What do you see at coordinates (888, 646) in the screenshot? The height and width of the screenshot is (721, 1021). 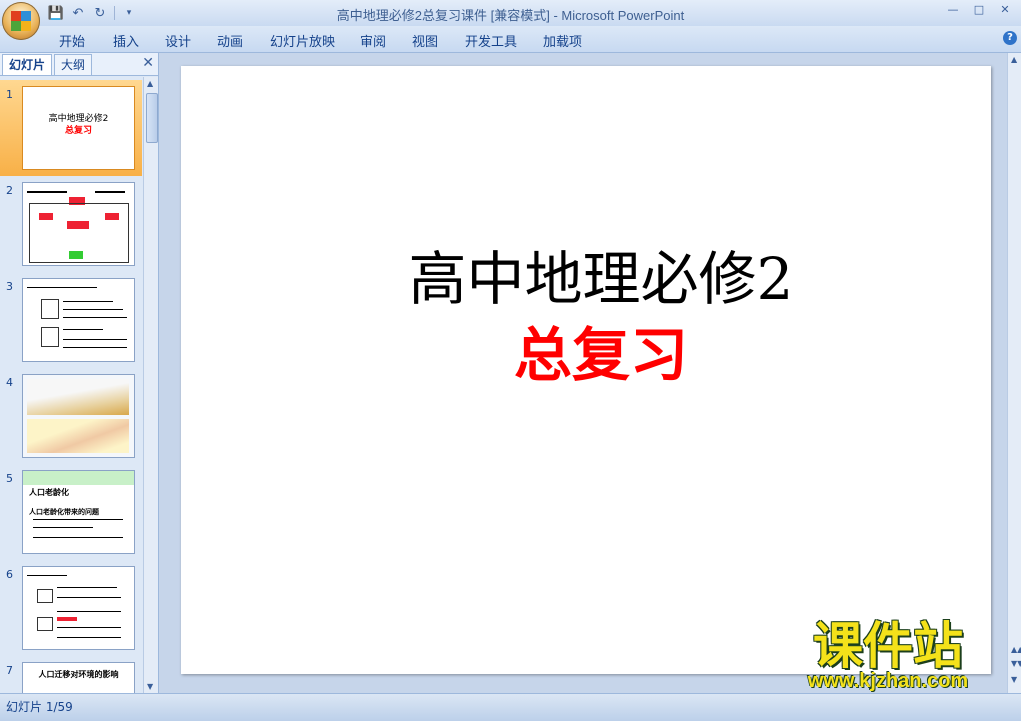 I see `watermark-text: 课件站` at bounding box center [888, 646].